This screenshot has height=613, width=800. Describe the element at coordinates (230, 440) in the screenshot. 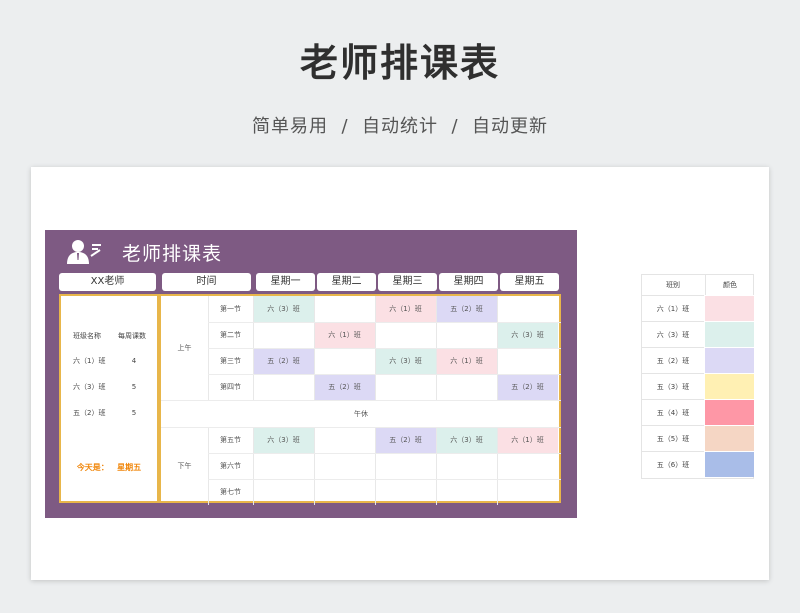

I see `period-label: 第五节` at that location.